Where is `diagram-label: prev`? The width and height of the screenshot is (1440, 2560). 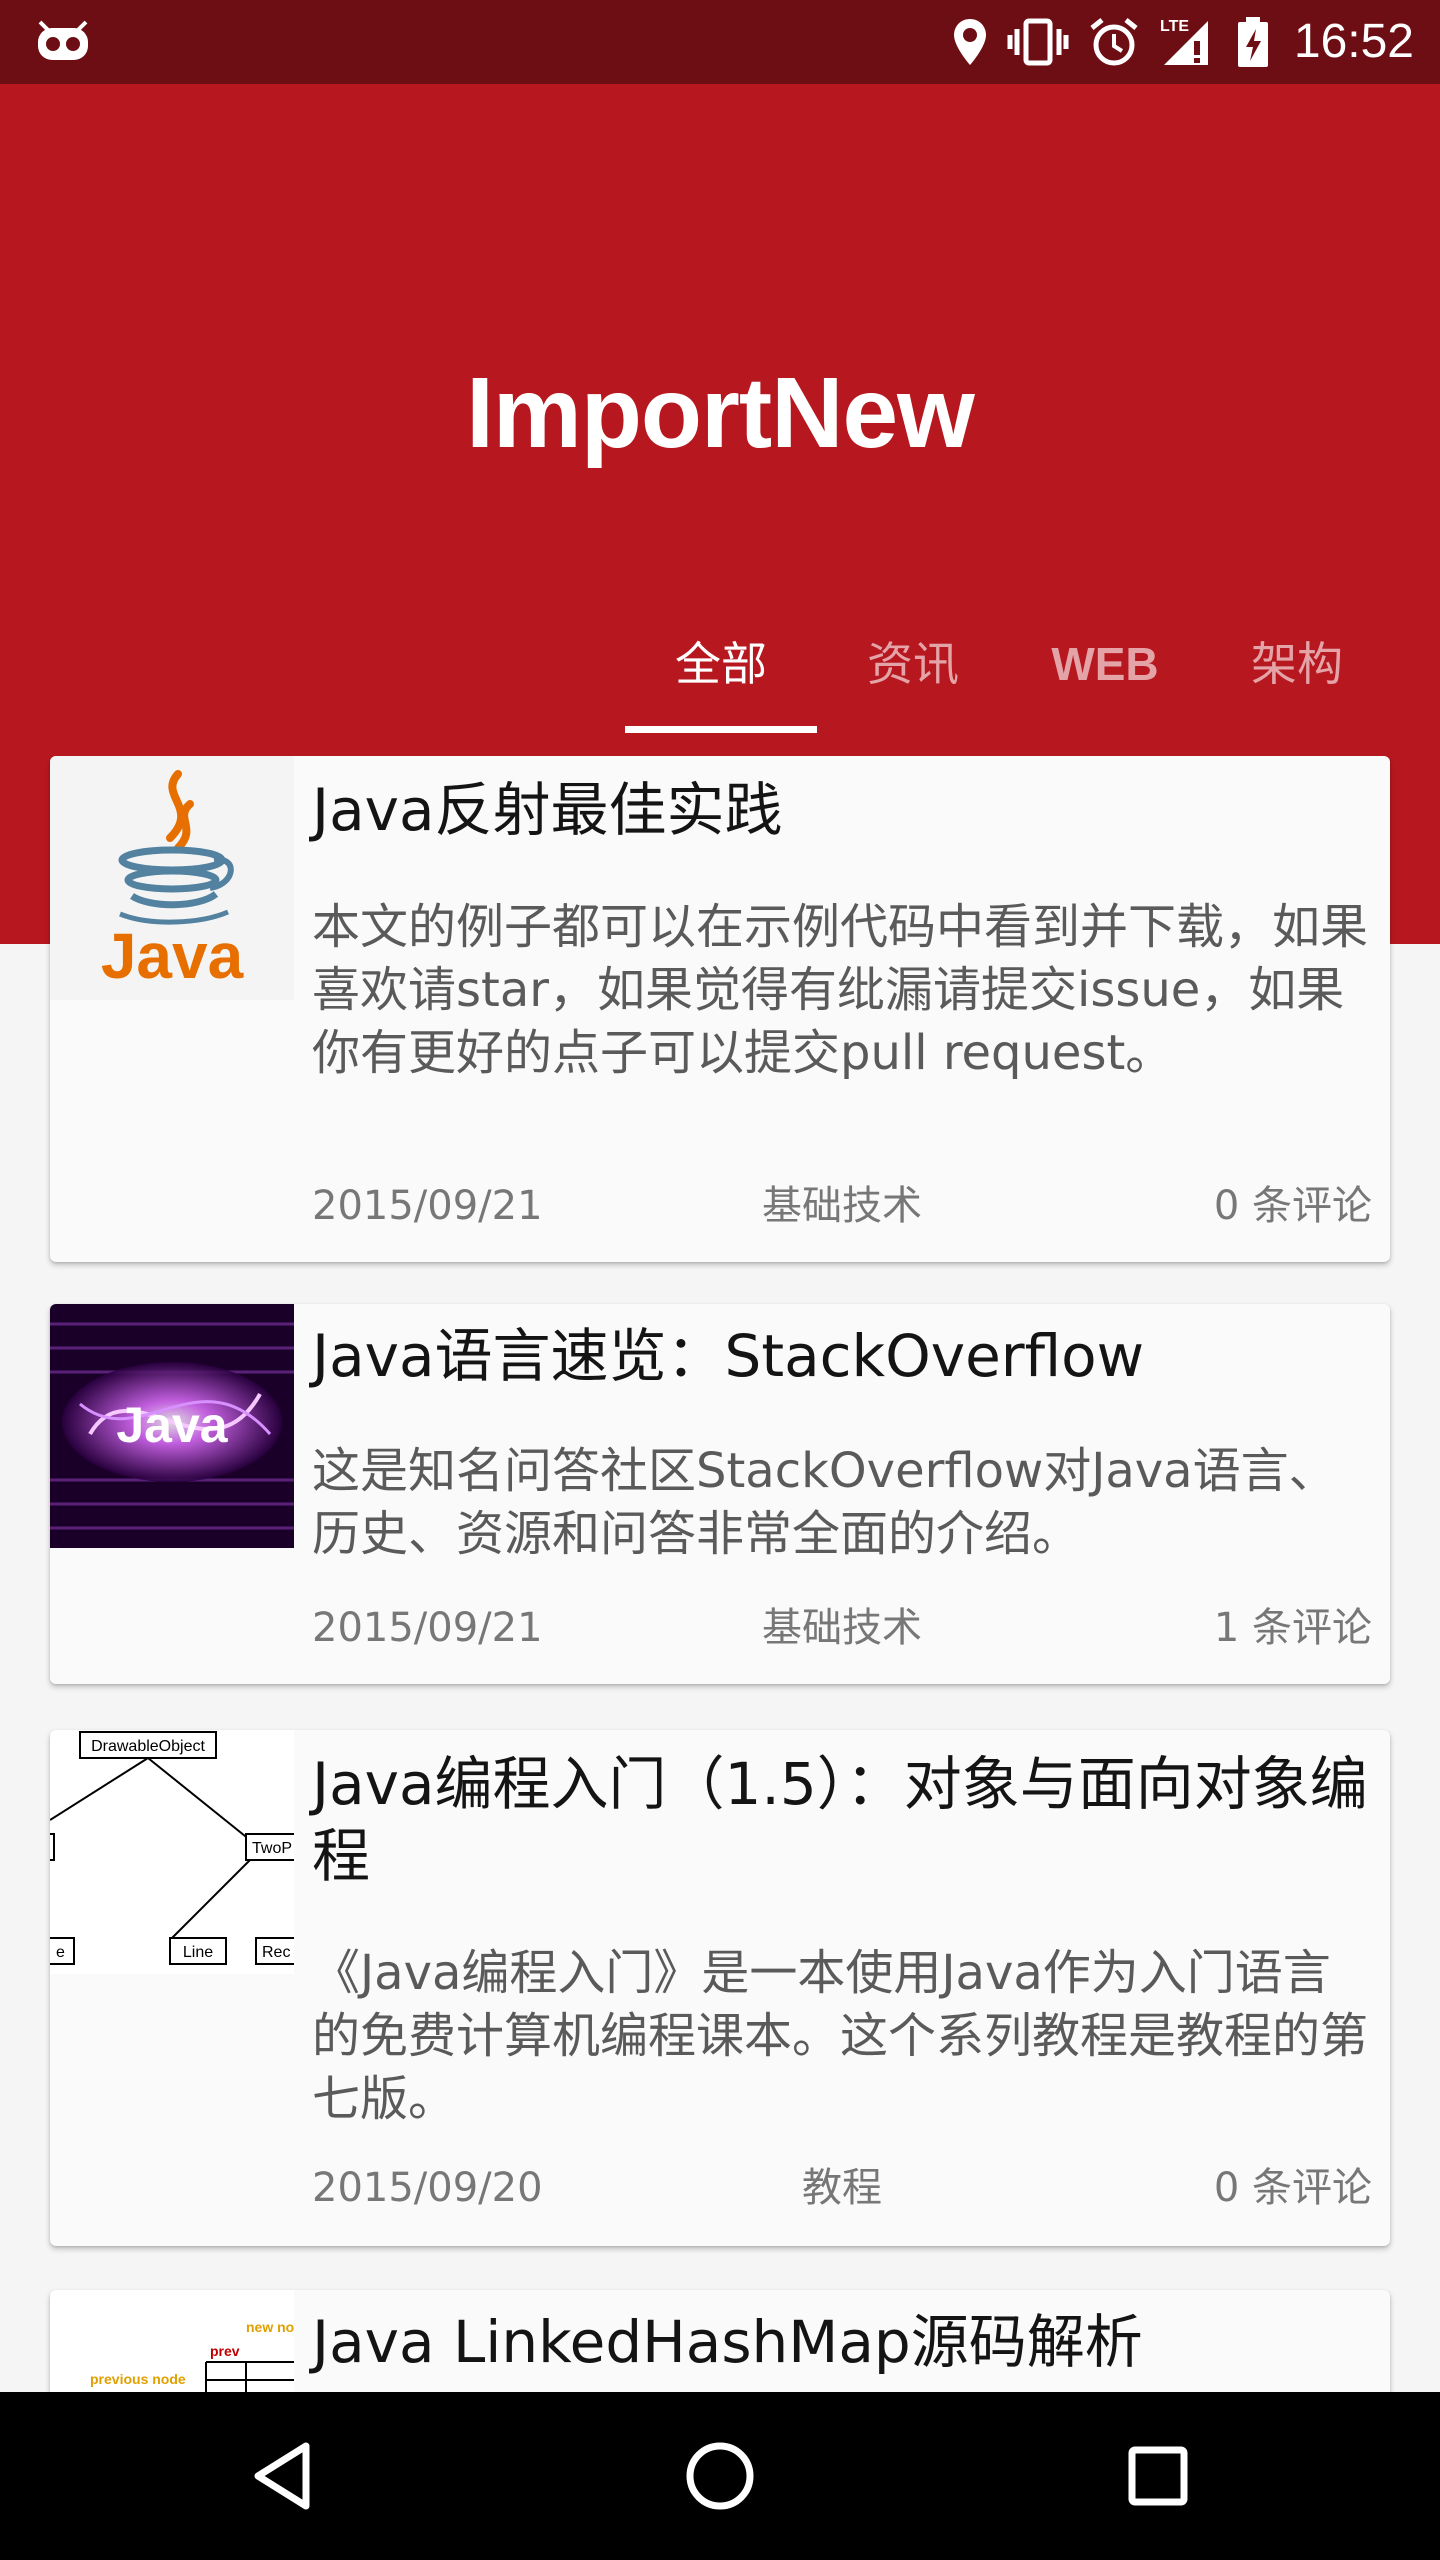 diagram-label: prev is located at coordinates (225, 2351).